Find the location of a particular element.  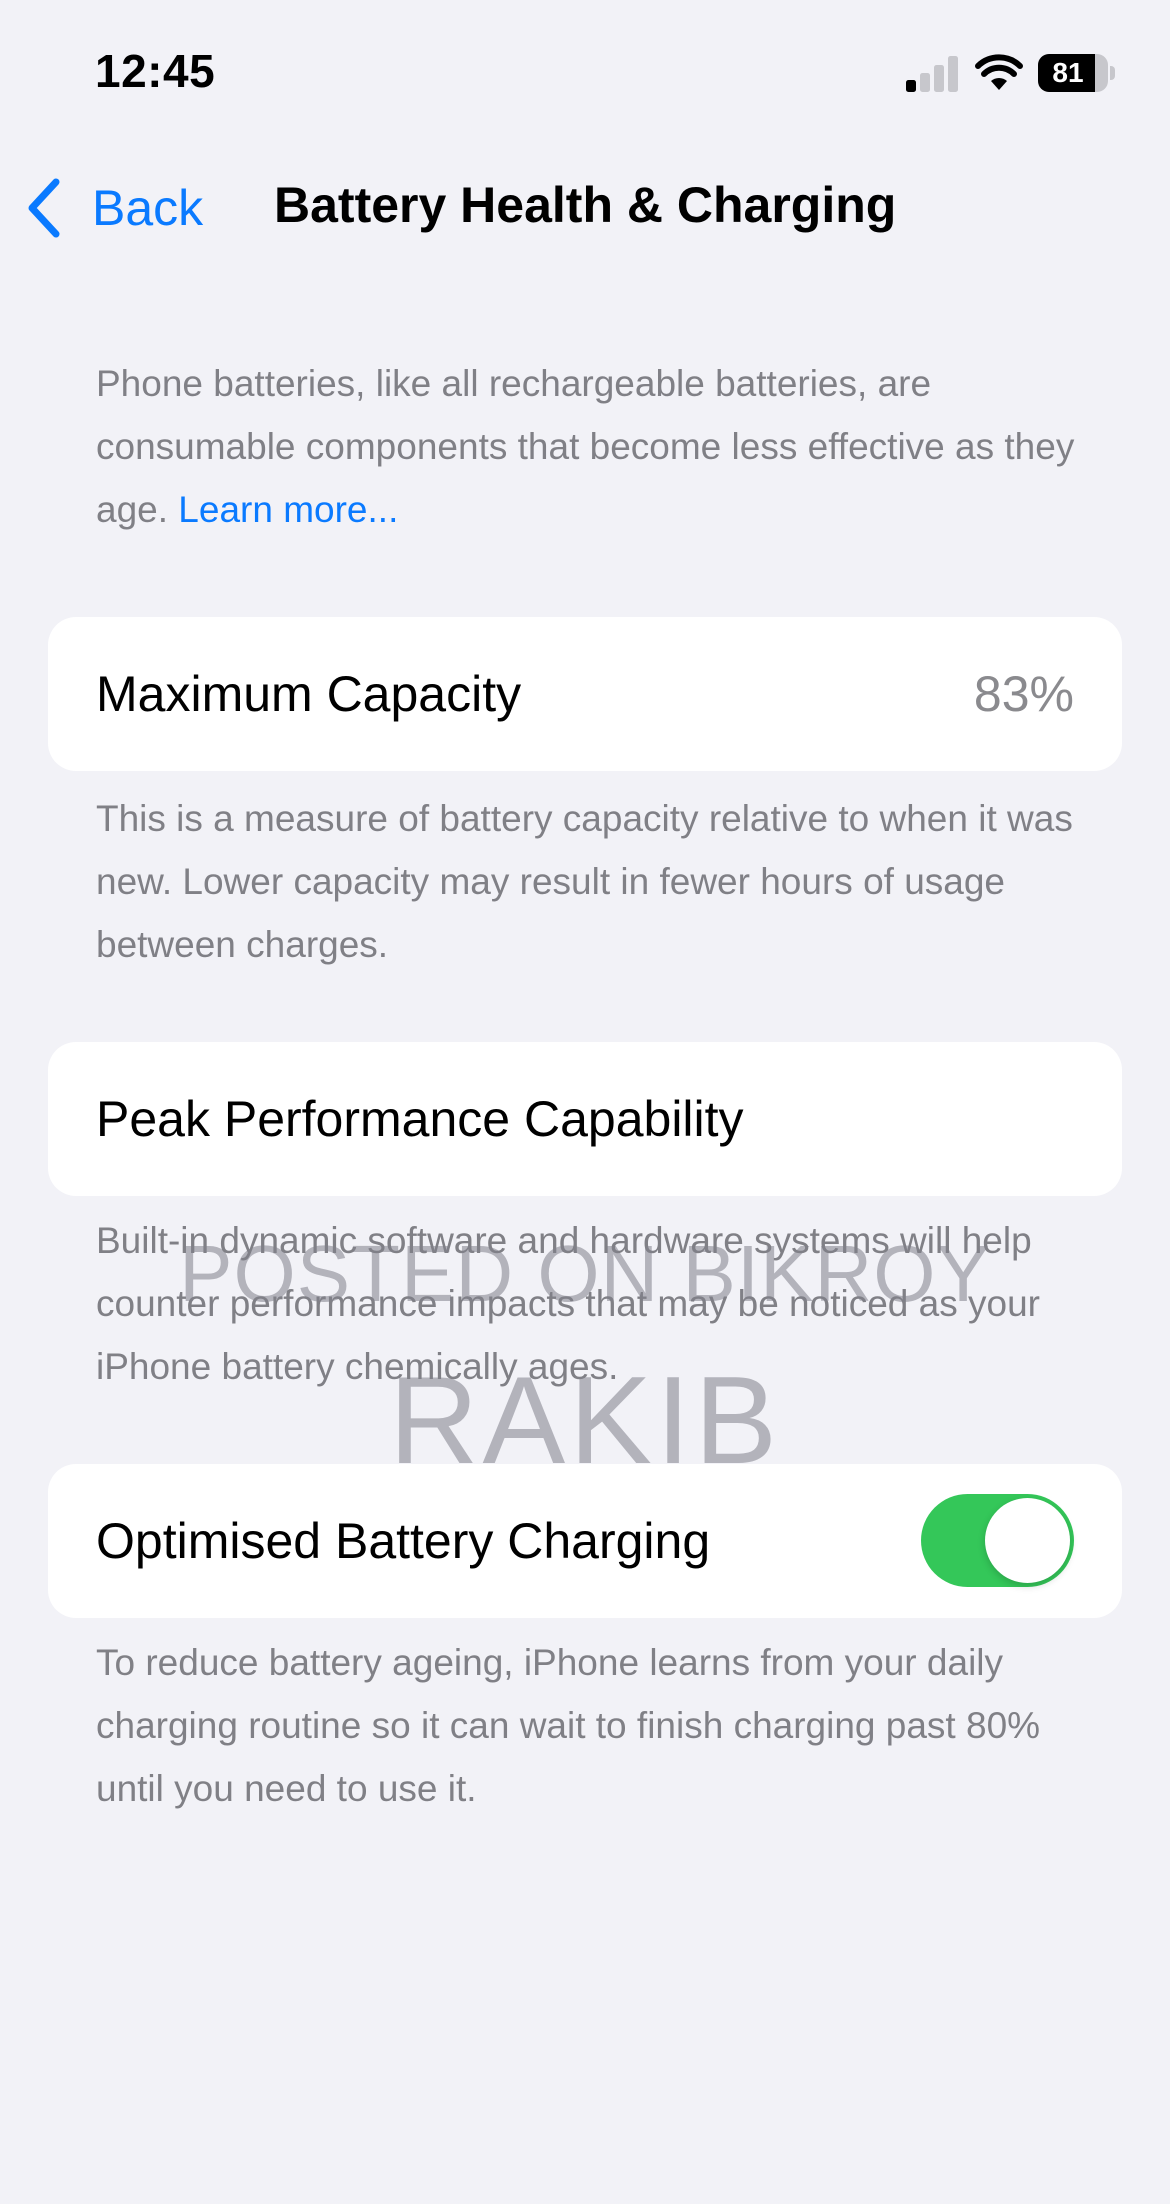

battery-icon: 81 is located at coordinates (1077, 73).